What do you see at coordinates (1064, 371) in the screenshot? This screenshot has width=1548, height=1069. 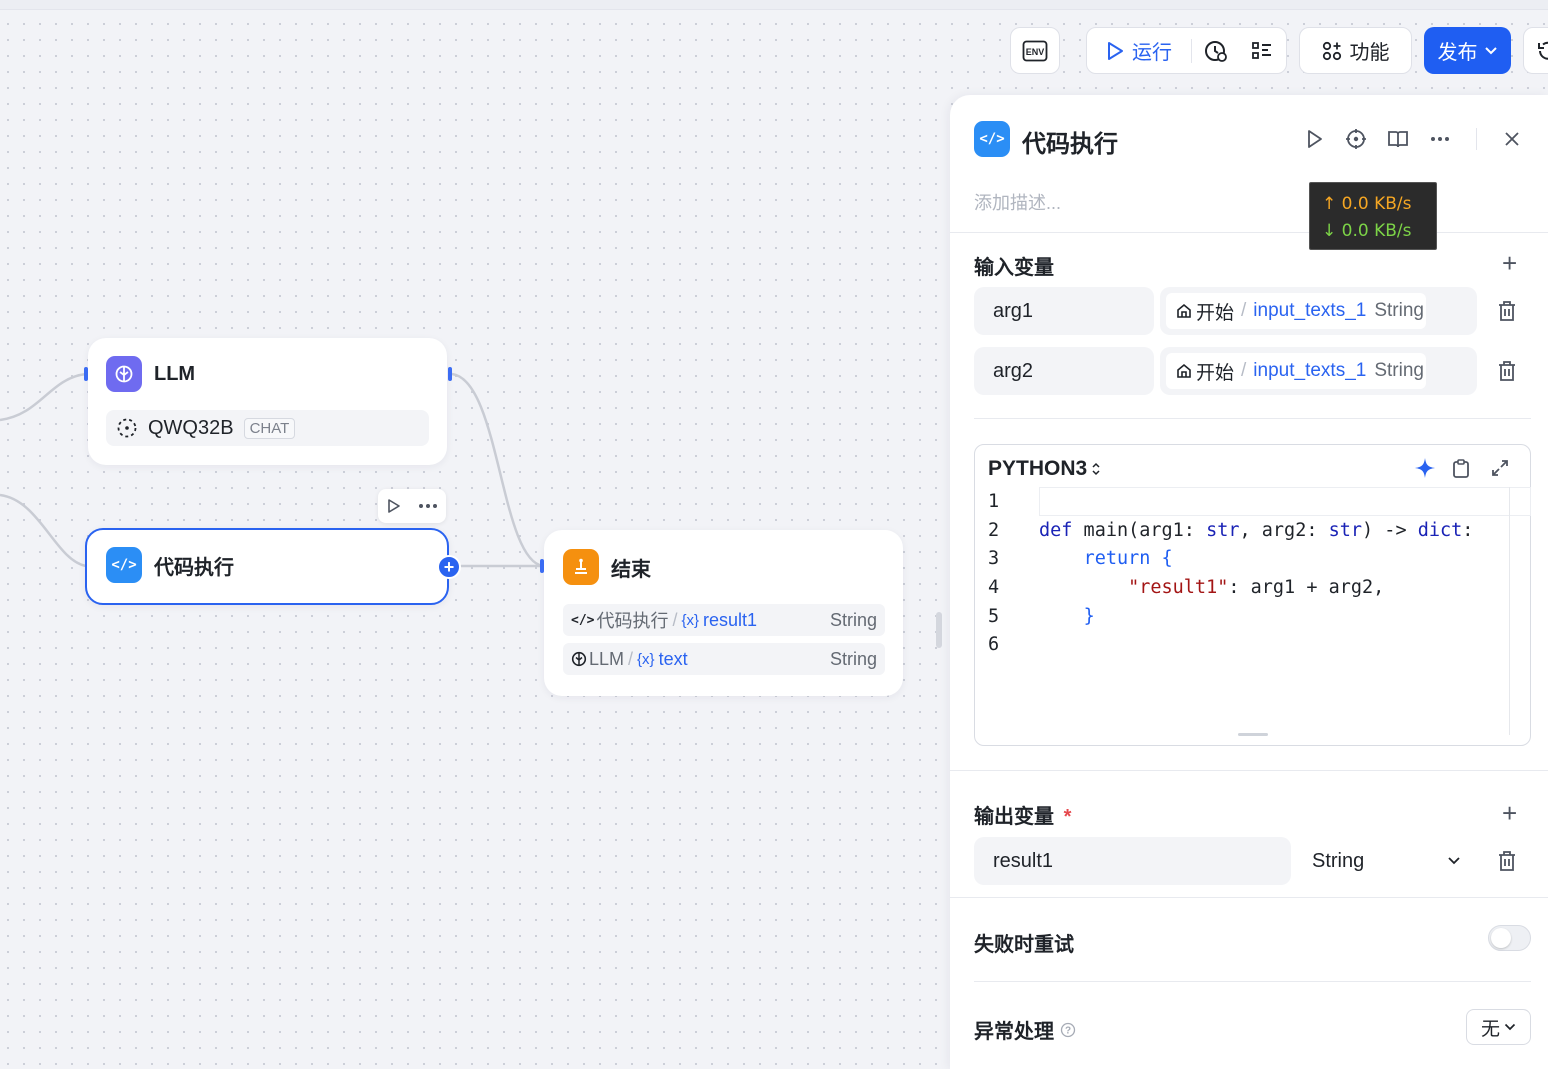 I see `input-var-name: arg2` at bounding box center [1064, 371].